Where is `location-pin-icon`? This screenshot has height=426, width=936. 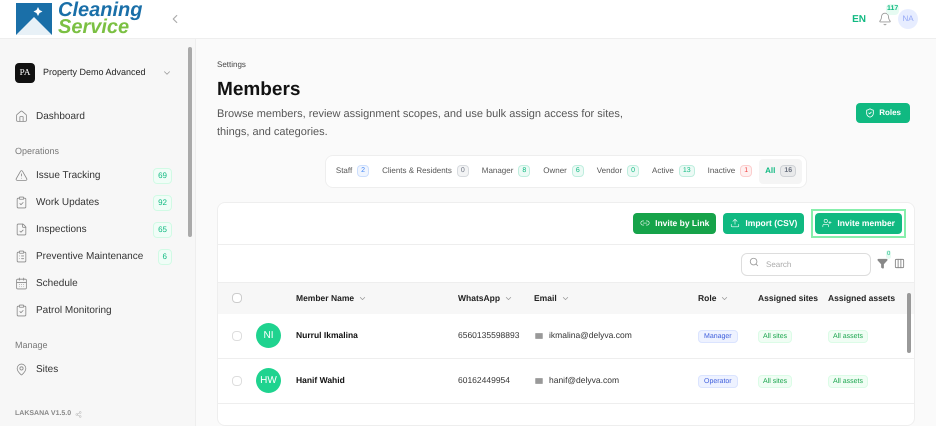
location-pin-icon is located at coordinates (21, 369).